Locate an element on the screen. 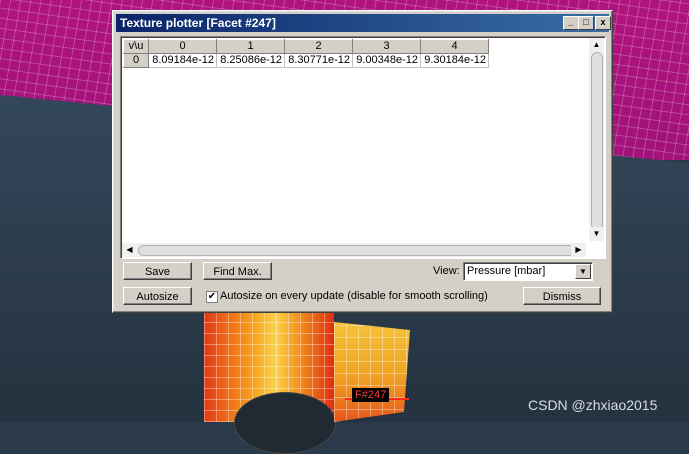 This screenshot has height=454, width=689. scroll-right-icon: ▶ is located at coordinates (578, 250).